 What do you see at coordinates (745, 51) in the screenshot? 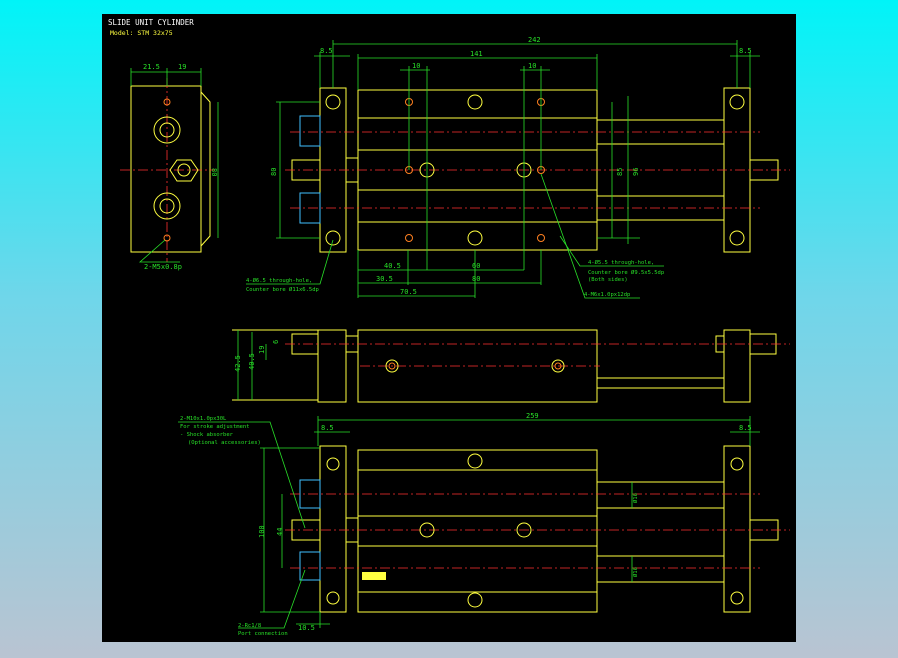
I see `dim-8-5-right: 8.5` at bounding box center [745, 51].